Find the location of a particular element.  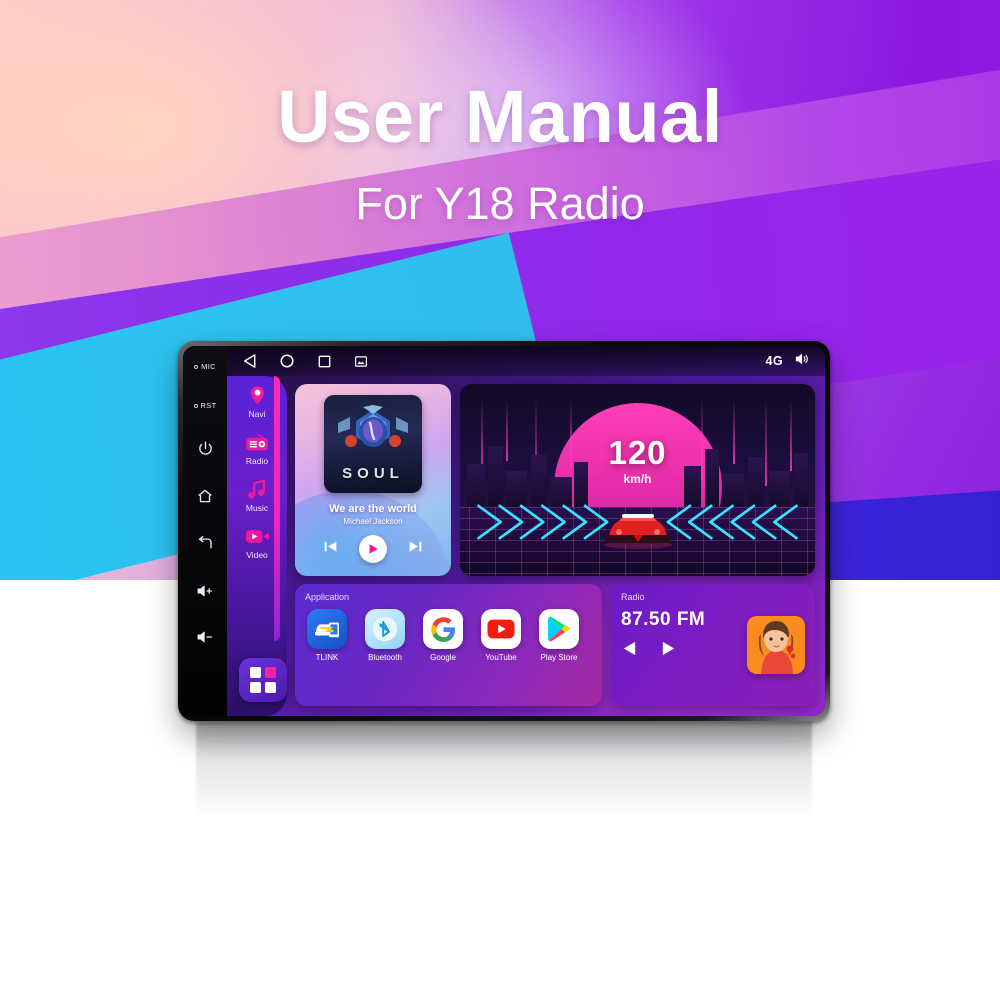

app-tlink: TLINK is located at coordinates (327, 635).